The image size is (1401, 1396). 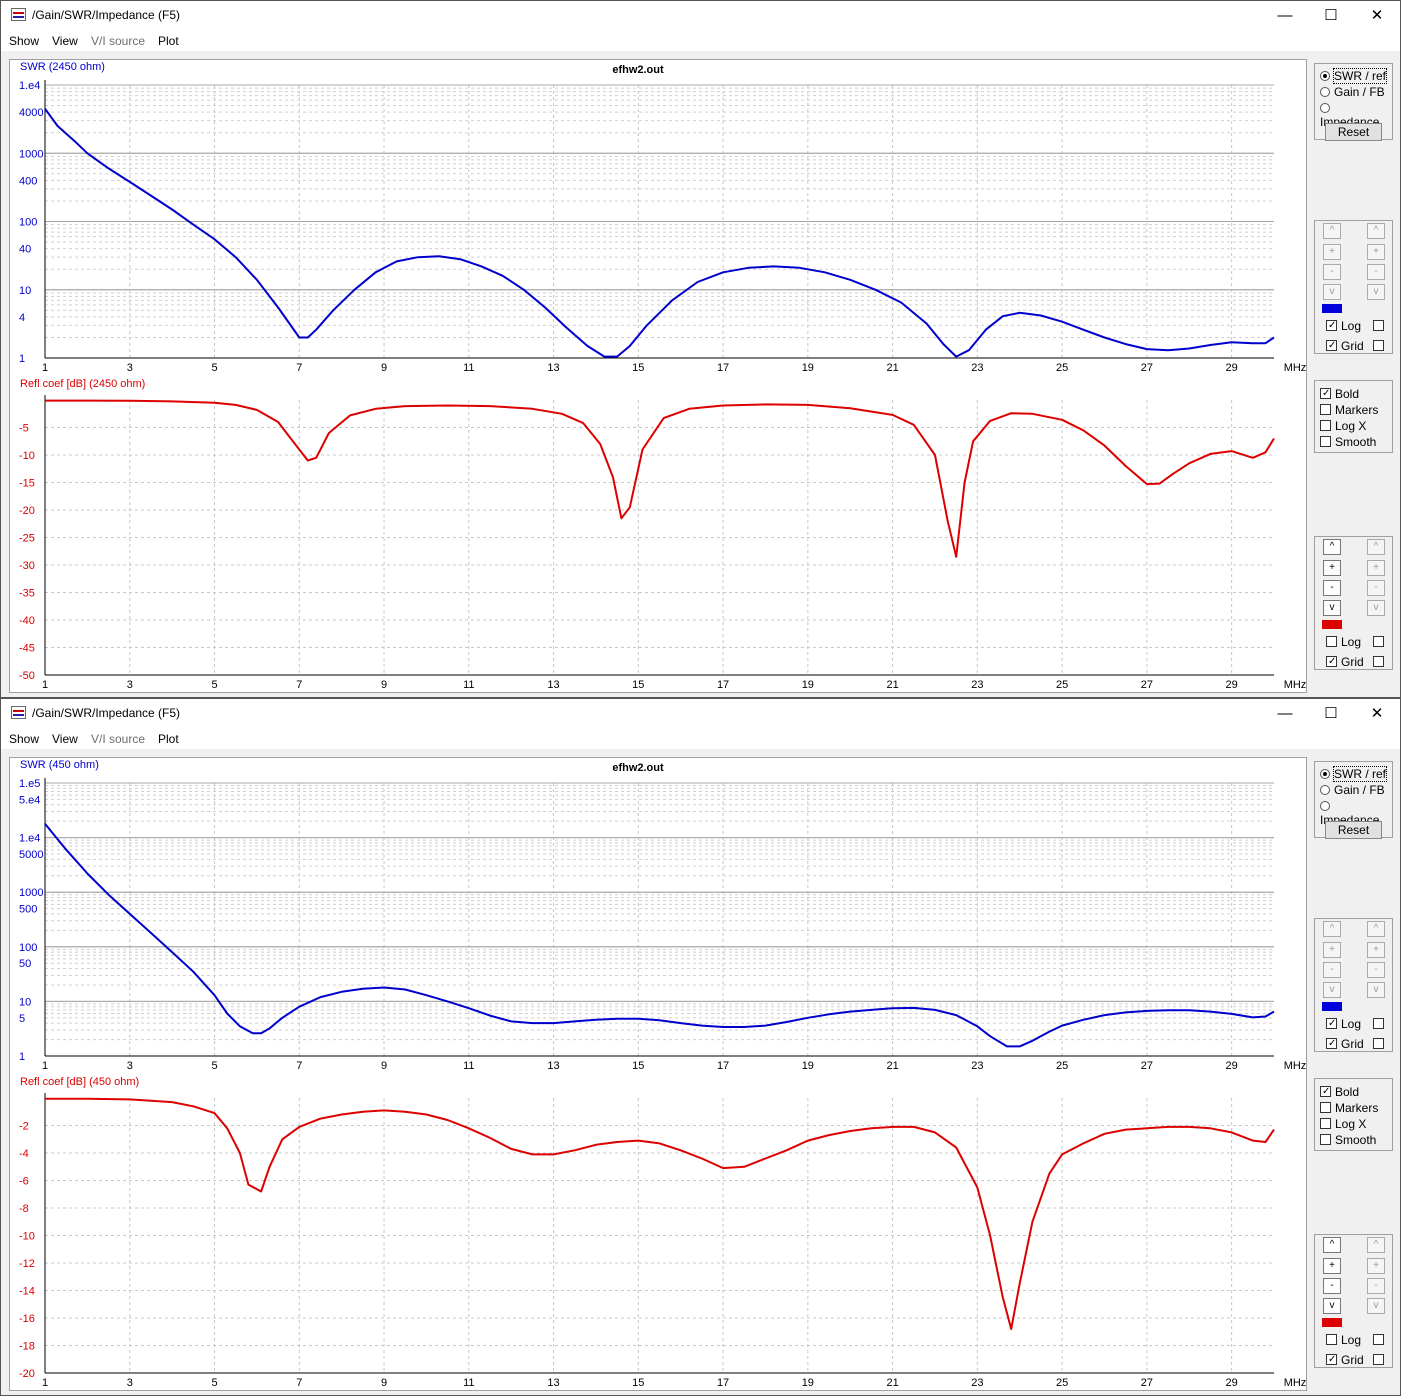 What do you see at coordinates (1295, 1066) in the screenshot?
I see `x-unit-label: MHz` at bounding box center [1295, 1066].